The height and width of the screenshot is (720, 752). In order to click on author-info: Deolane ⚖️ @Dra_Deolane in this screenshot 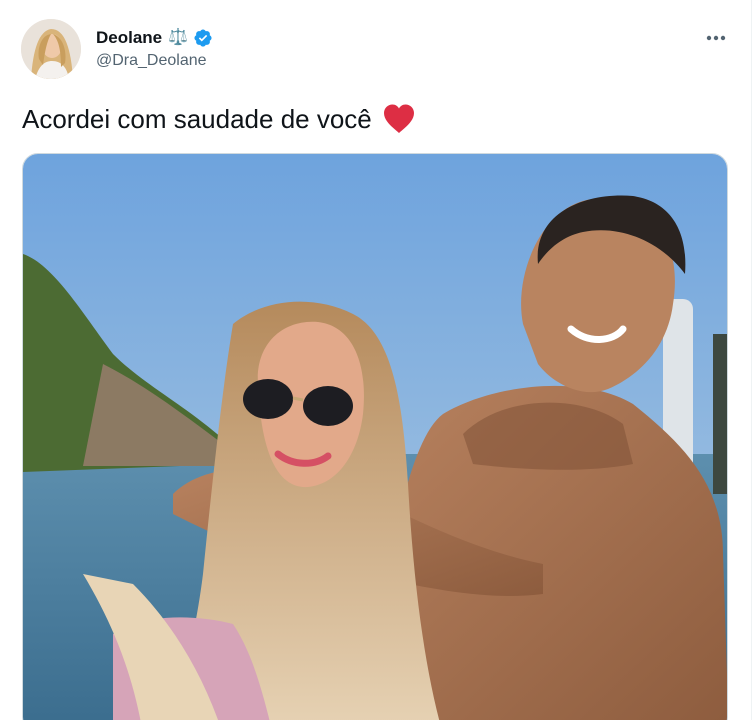, I will do `click(154, 48)`.